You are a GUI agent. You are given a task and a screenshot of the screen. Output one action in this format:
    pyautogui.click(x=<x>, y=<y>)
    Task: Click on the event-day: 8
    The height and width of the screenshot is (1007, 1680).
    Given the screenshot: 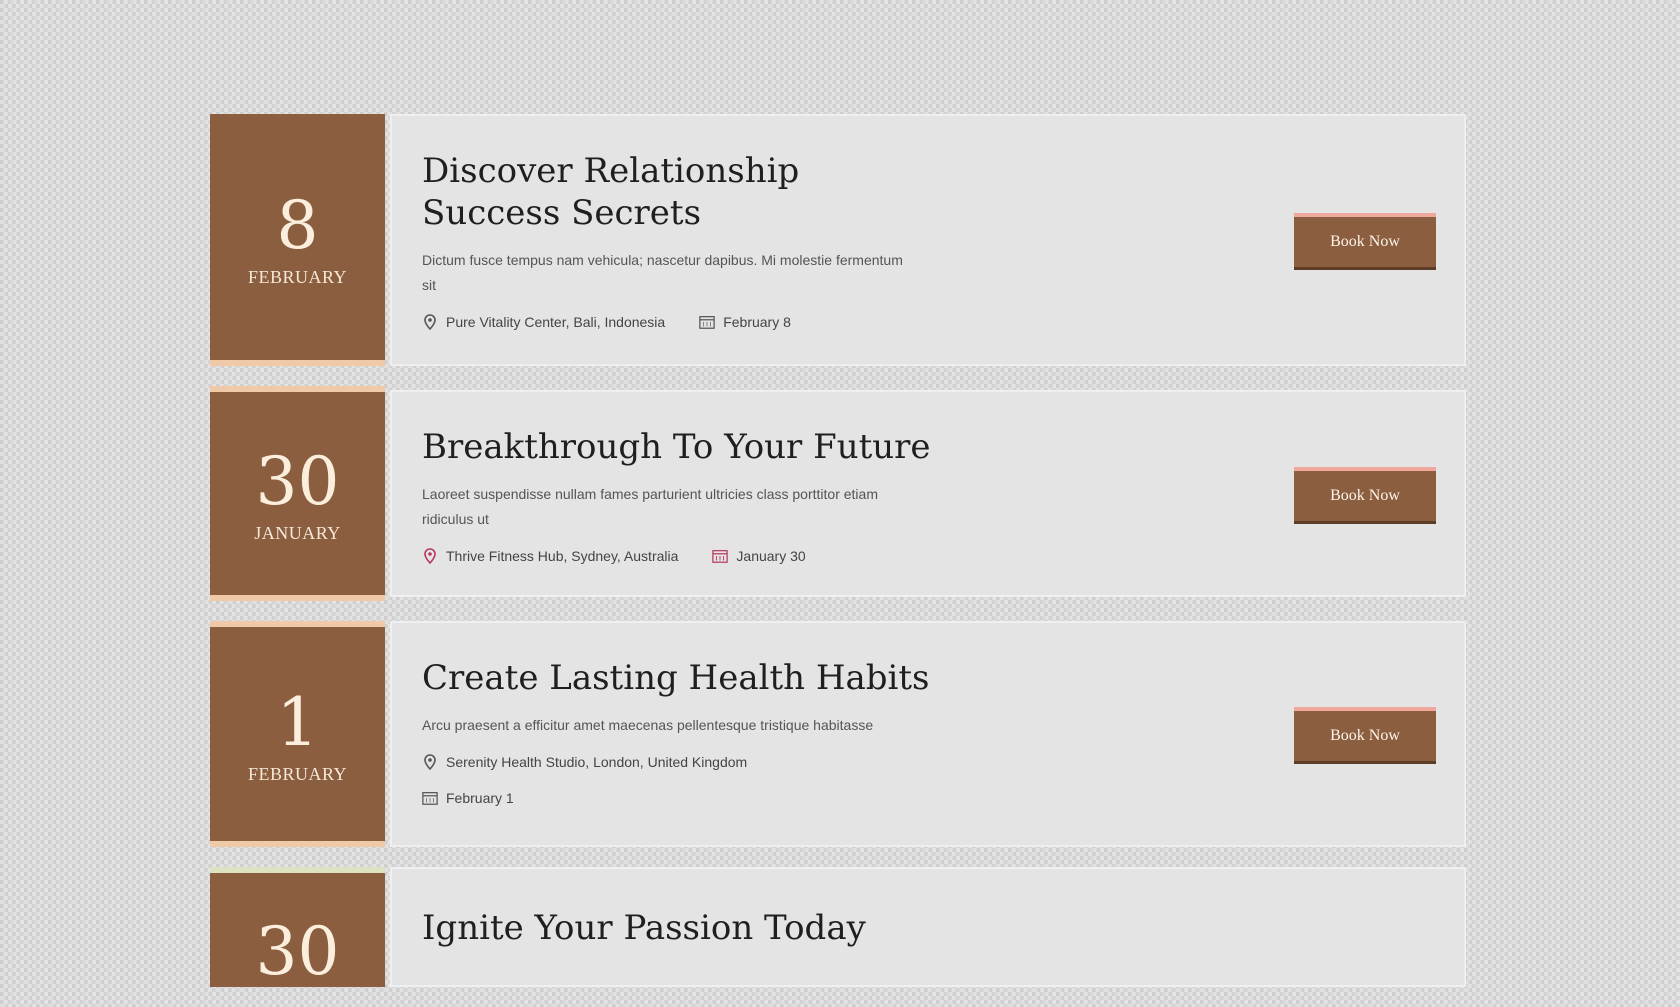 What is the action you would take?
    pyautogui.click(x=297, y=225)
    